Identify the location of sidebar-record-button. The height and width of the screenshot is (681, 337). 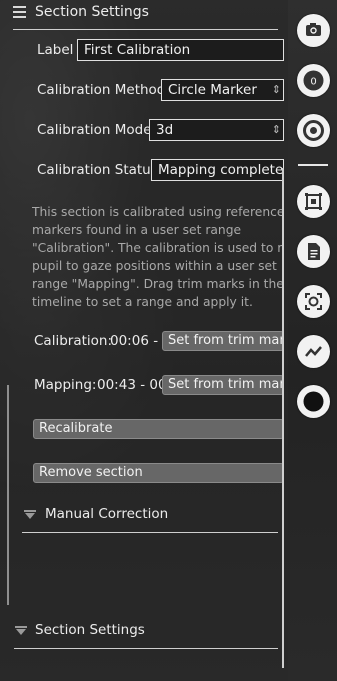
(313, 401).